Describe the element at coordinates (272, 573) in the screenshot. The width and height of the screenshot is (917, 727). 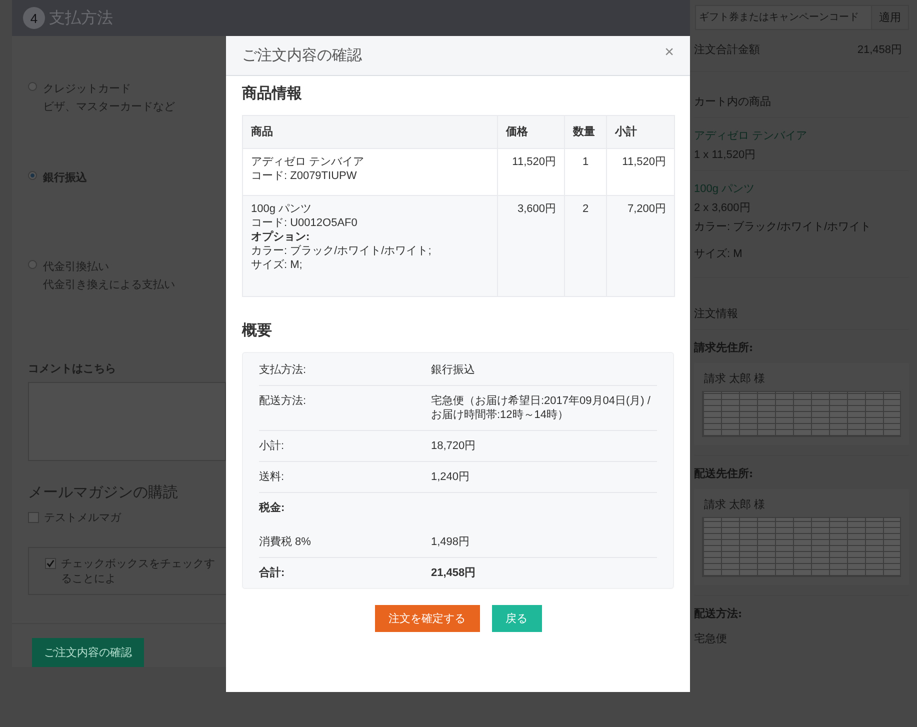
I see `summary-label: 合計:` at that location.